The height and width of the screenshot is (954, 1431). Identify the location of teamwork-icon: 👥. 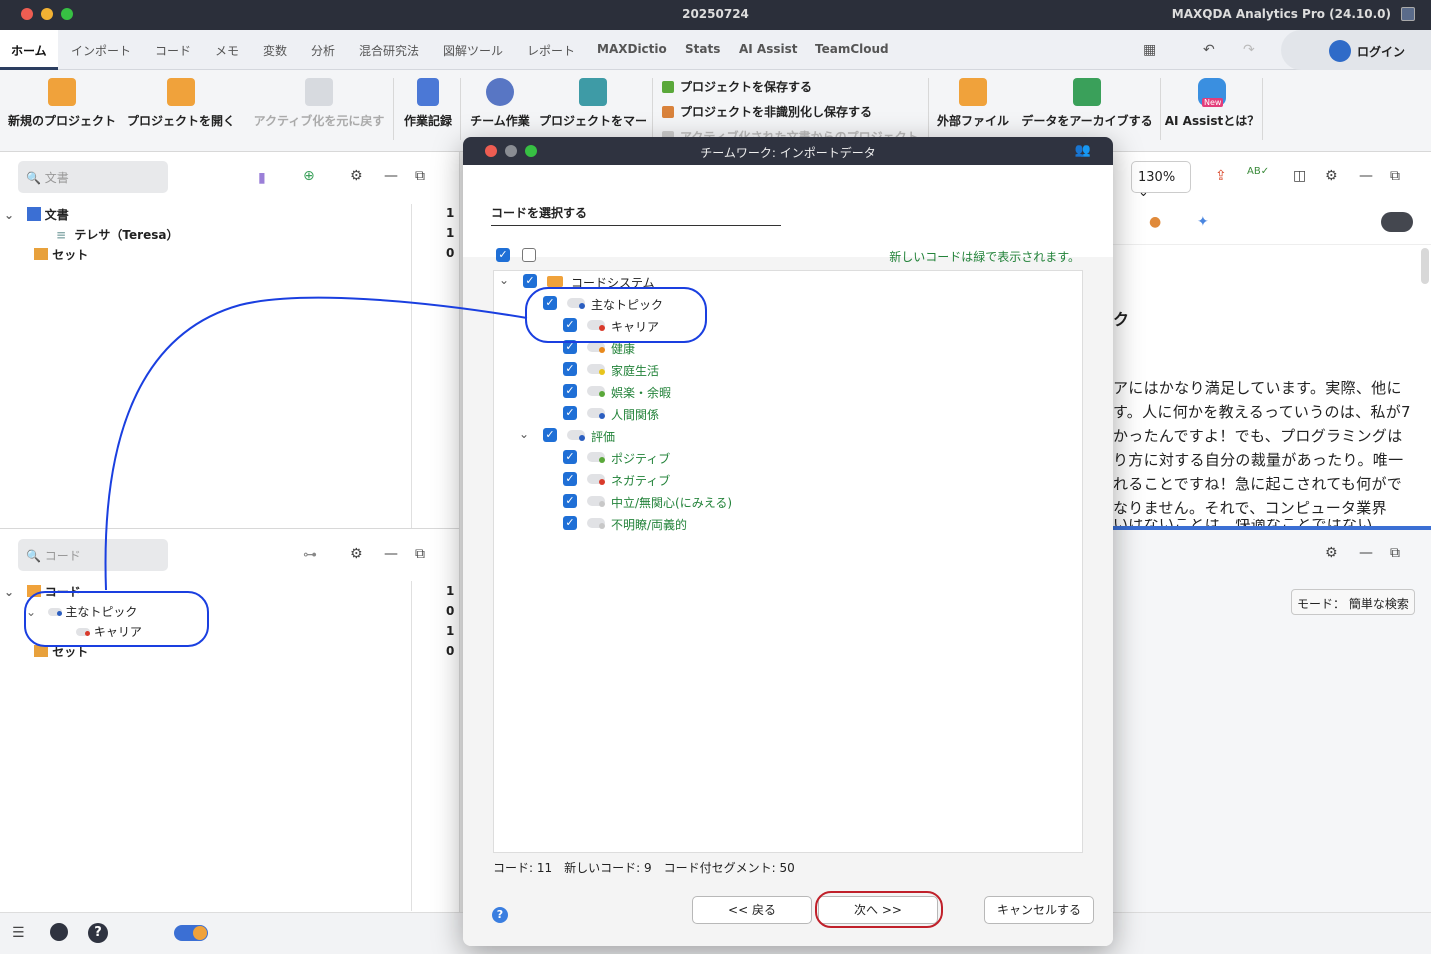
(1082, 150).